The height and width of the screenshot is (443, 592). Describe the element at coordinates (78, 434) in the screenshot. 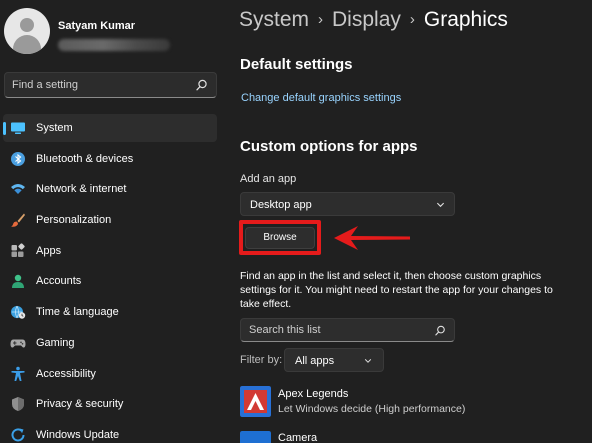

I see `sidebar-item-label: Windows Update` at that location.